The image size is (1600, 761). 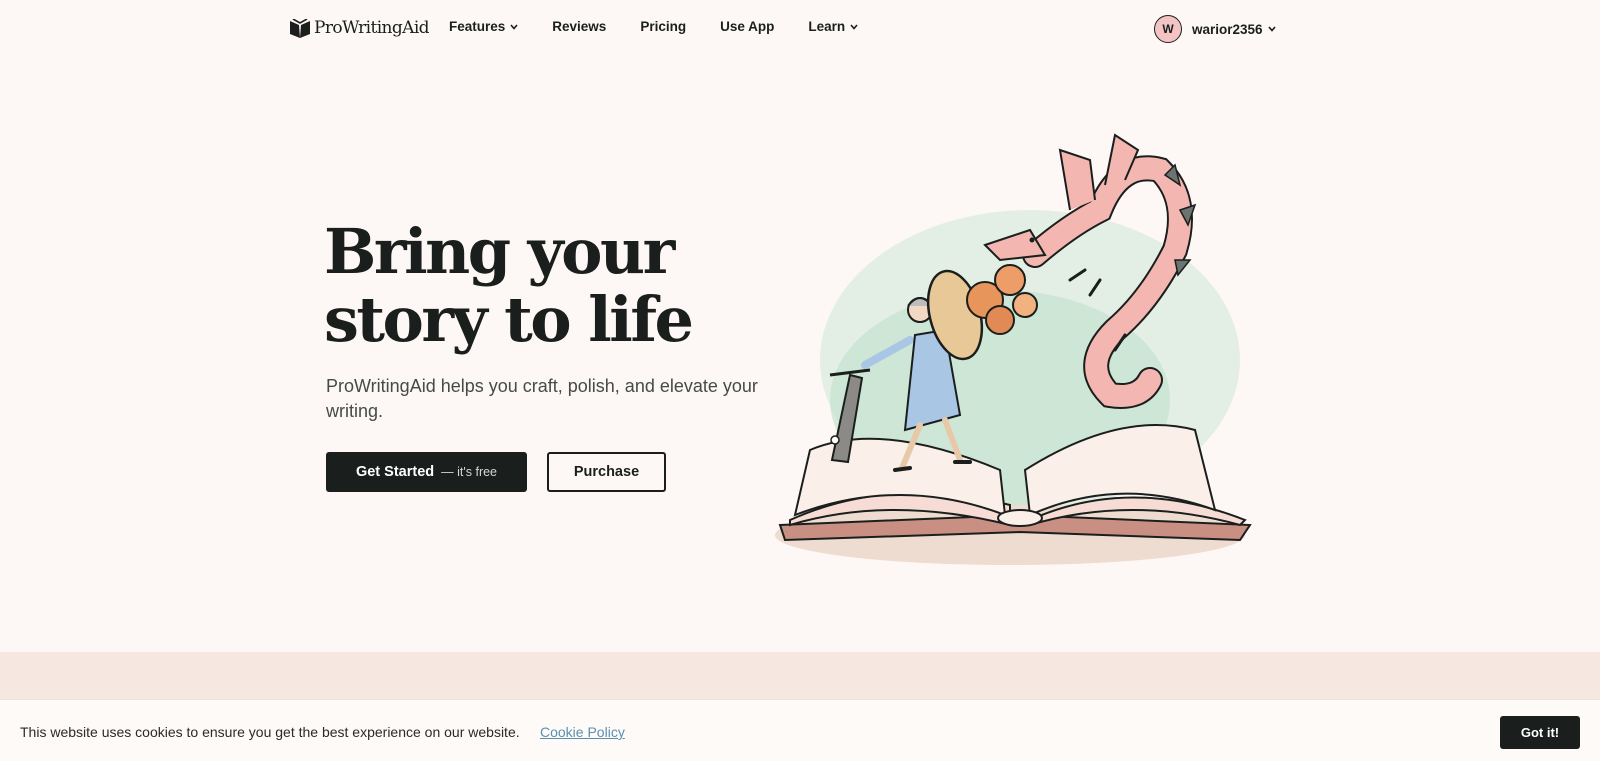 I want to click on headline-line: Bring your, so click(x=499, y=251).